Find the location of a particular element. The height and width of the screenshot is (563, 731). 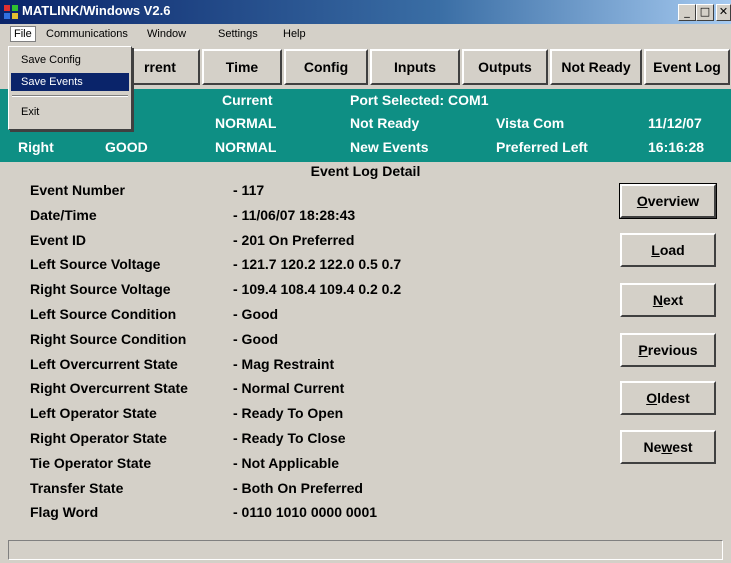

window-title: MATLINK/Windows V2.6 is located at coordinates (96, 10).